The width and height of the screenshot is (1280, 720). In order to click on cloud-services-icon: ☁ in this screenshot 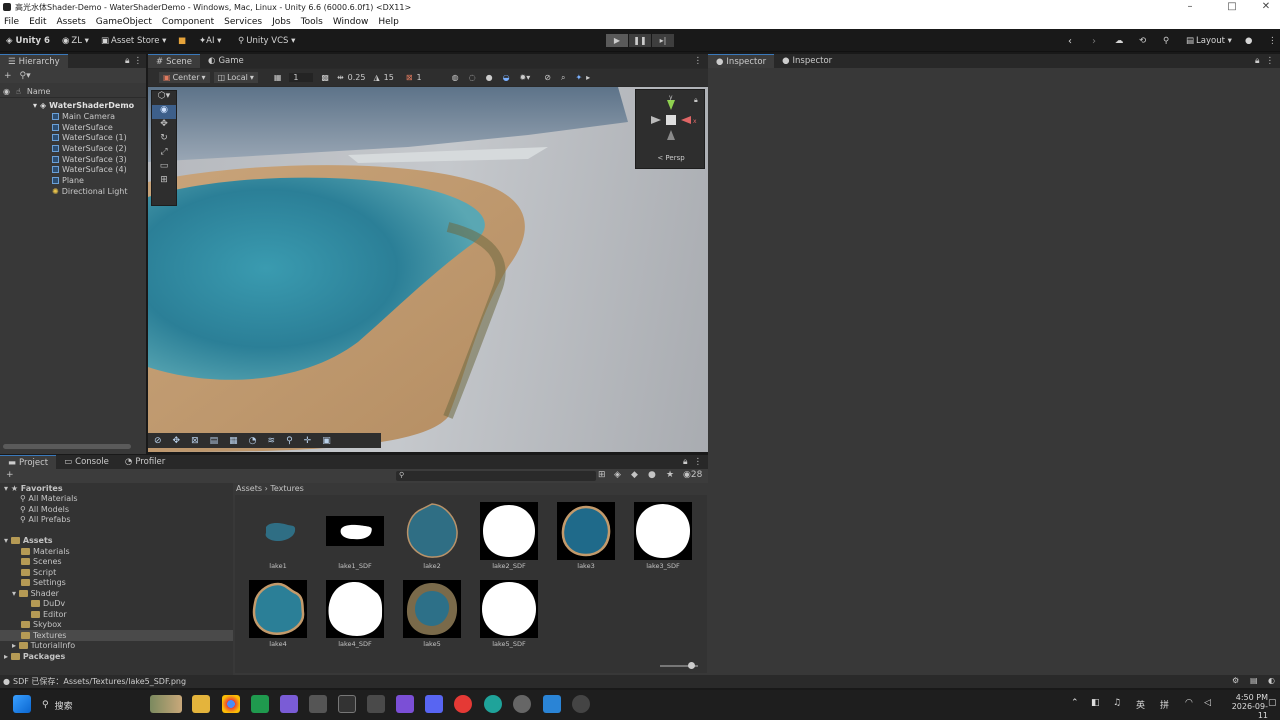, I will do `click(1119, 41)`.